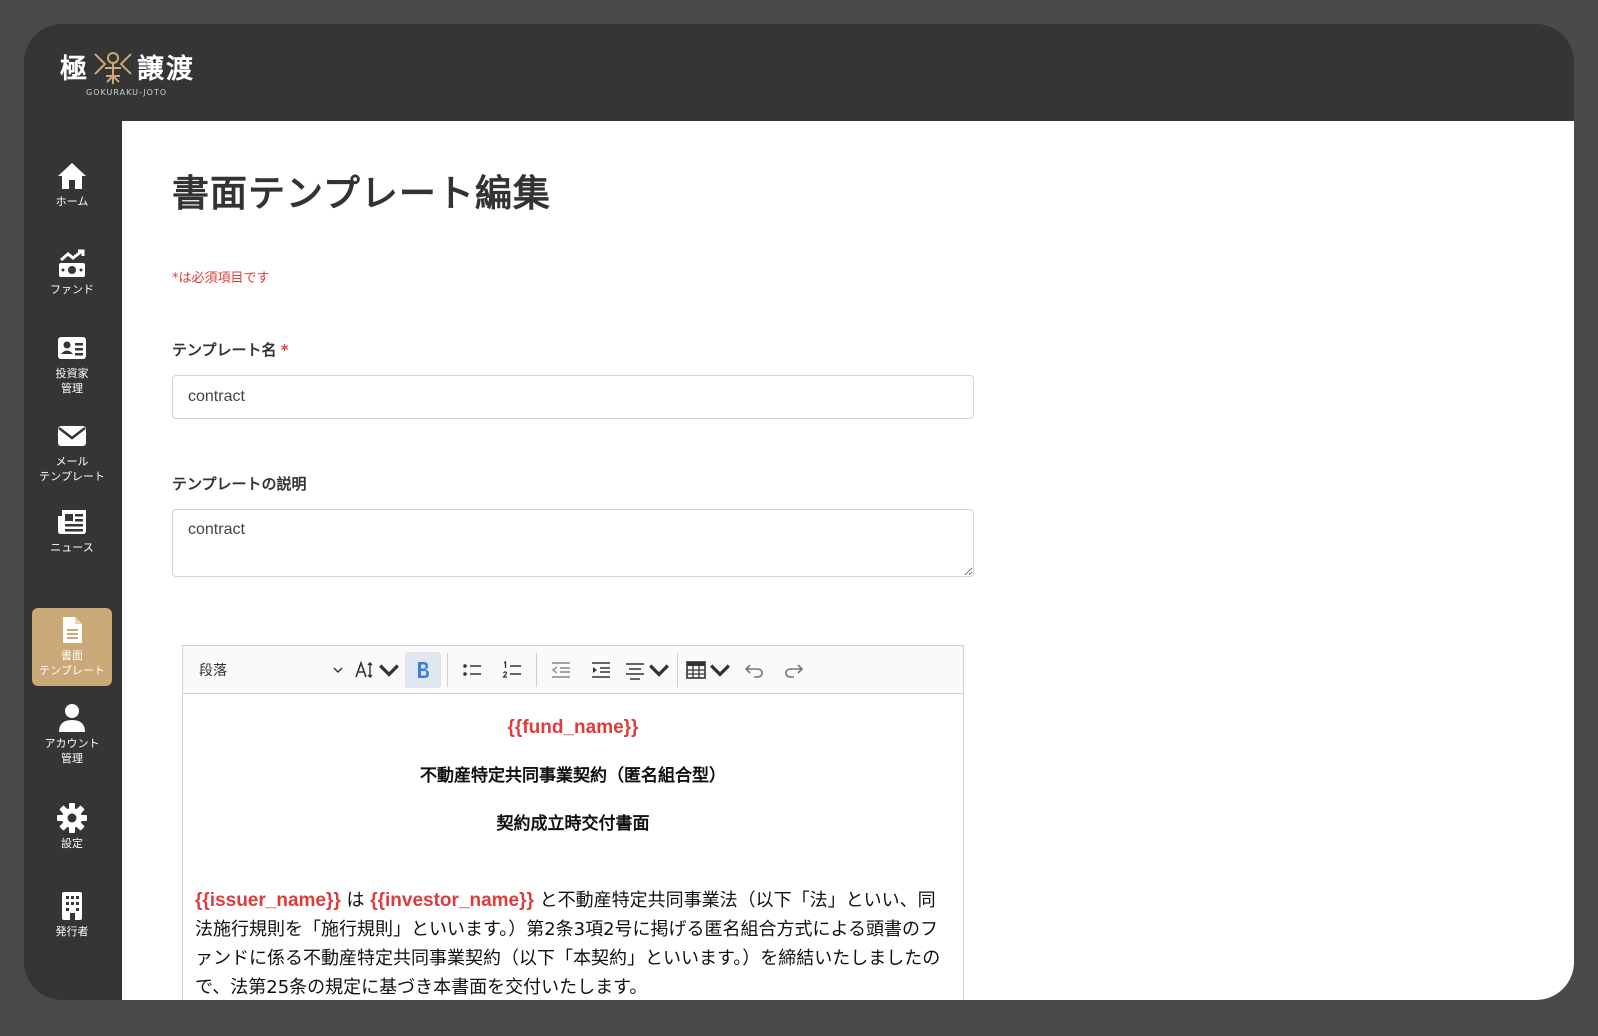  I want to click on placeholder-token: {{fund_name}}, so click(573, 727).